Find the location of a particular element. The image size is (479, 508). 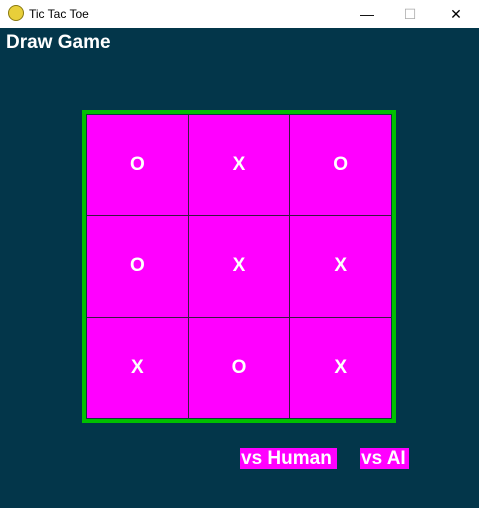

cell-0-0: O is located at coordinates (137, 165).